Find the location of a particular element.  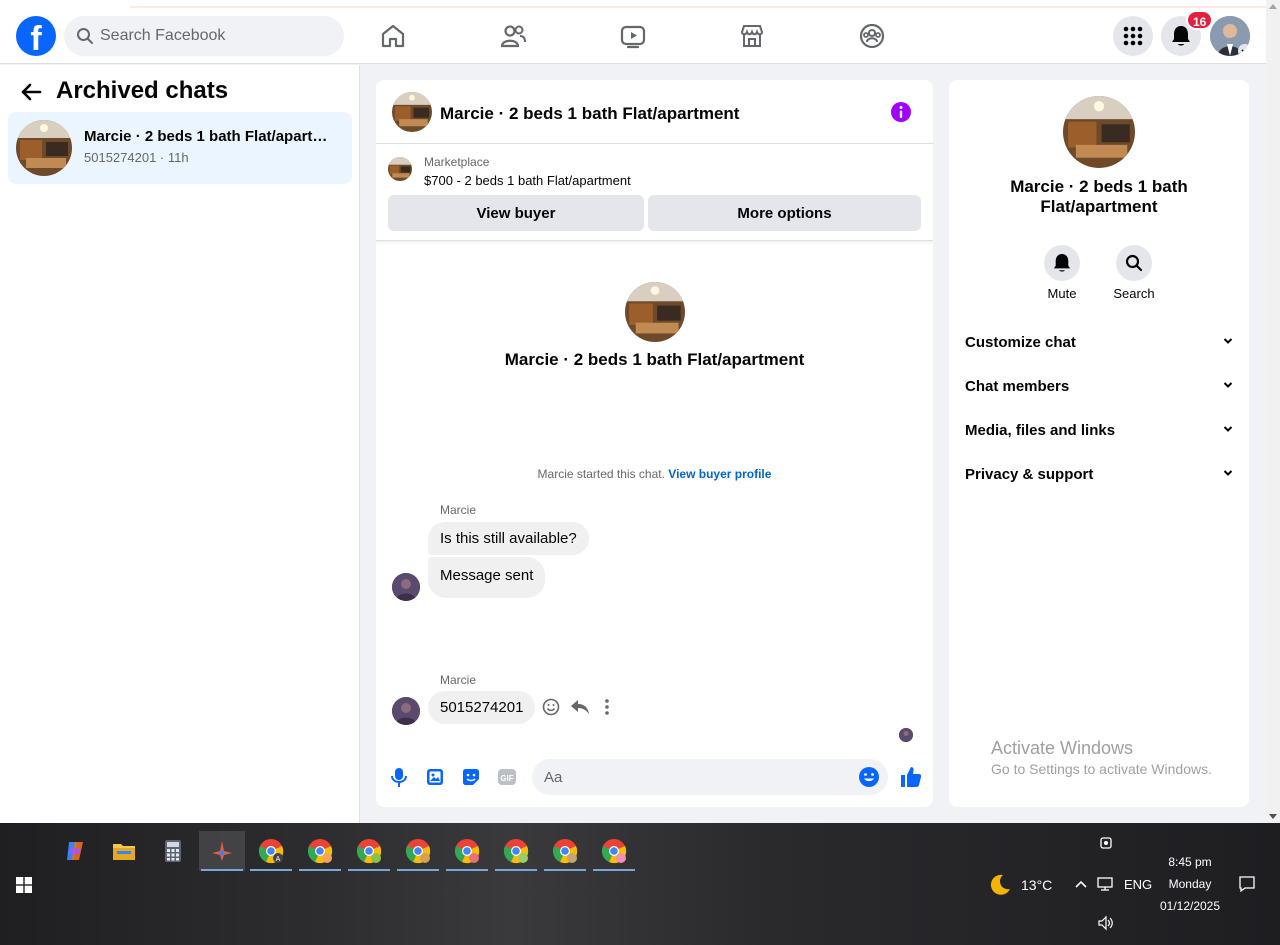

copilot-app-icon is located at coordinates (75, 851).